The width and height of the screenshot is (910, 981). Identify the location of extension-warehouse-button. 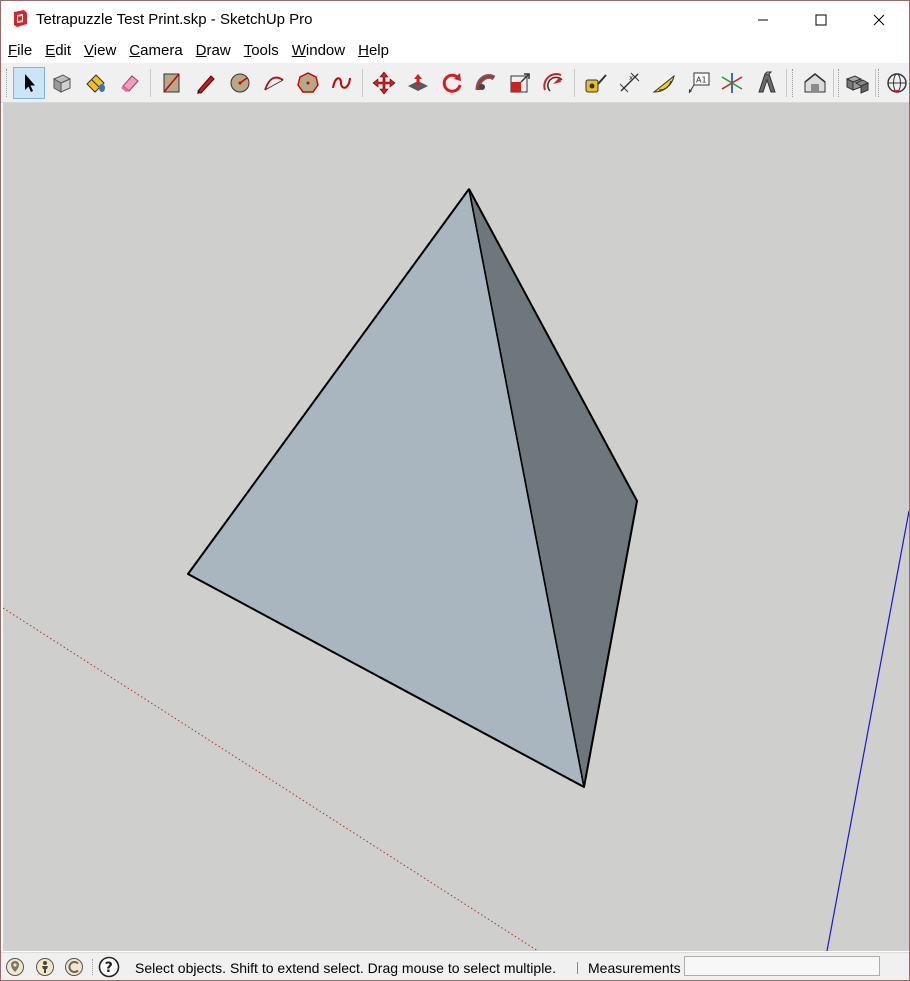
(857, 83).